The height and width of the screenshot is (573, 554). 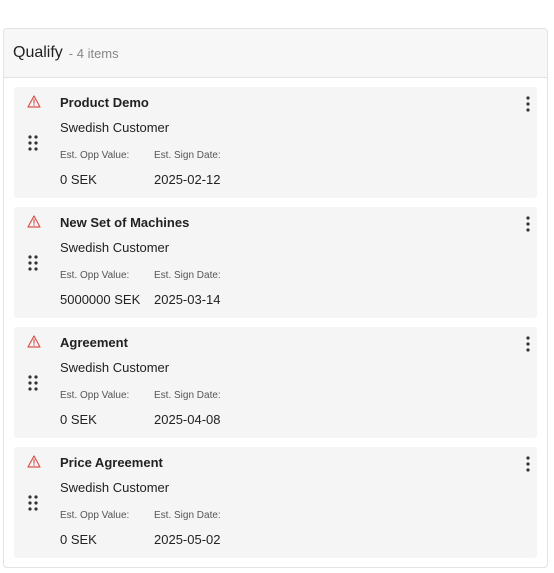 I want to click on sign-date: 2025-05-02, so click(x=187, y=539).